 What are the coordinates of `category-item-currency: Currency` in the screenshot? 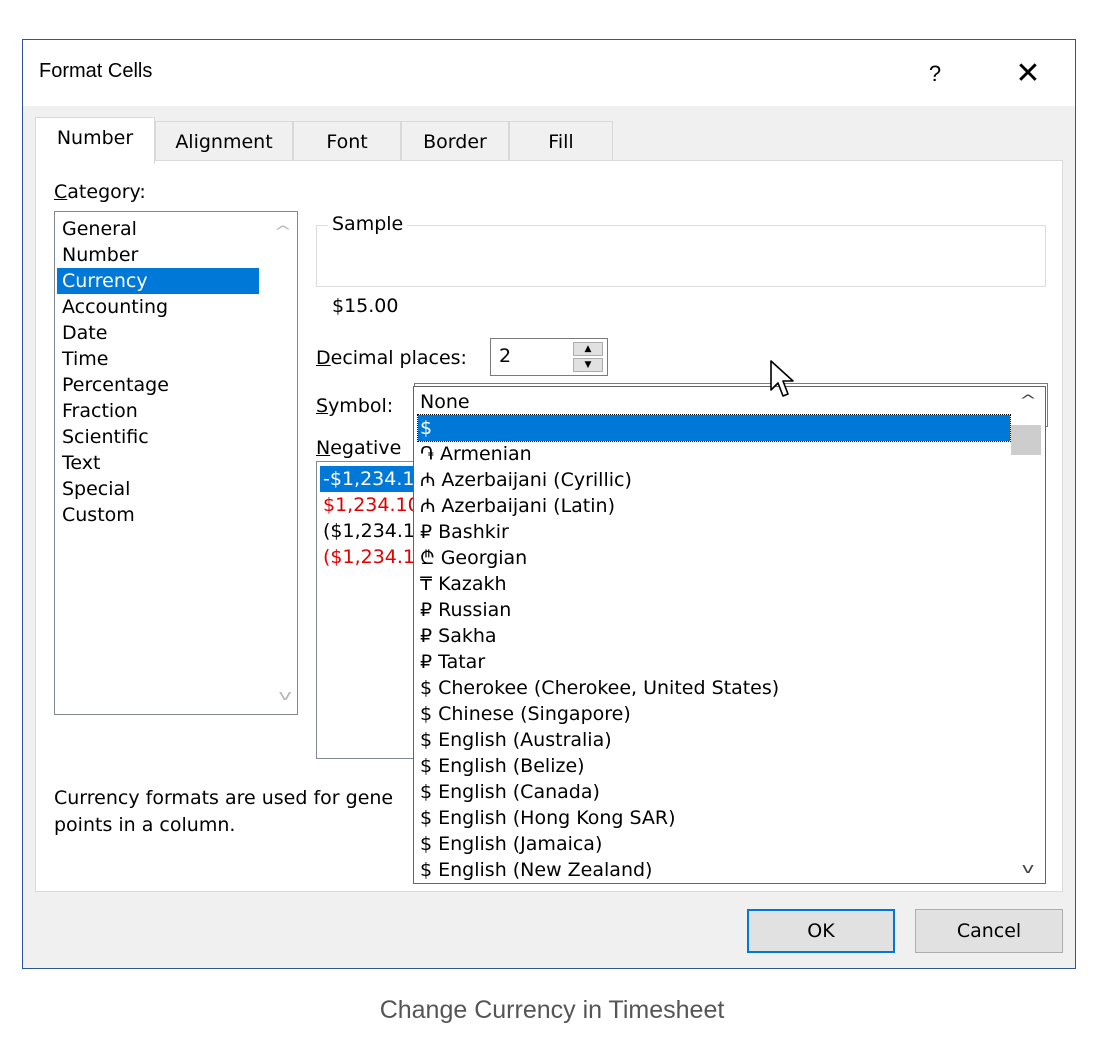 It's located at (158, 281).